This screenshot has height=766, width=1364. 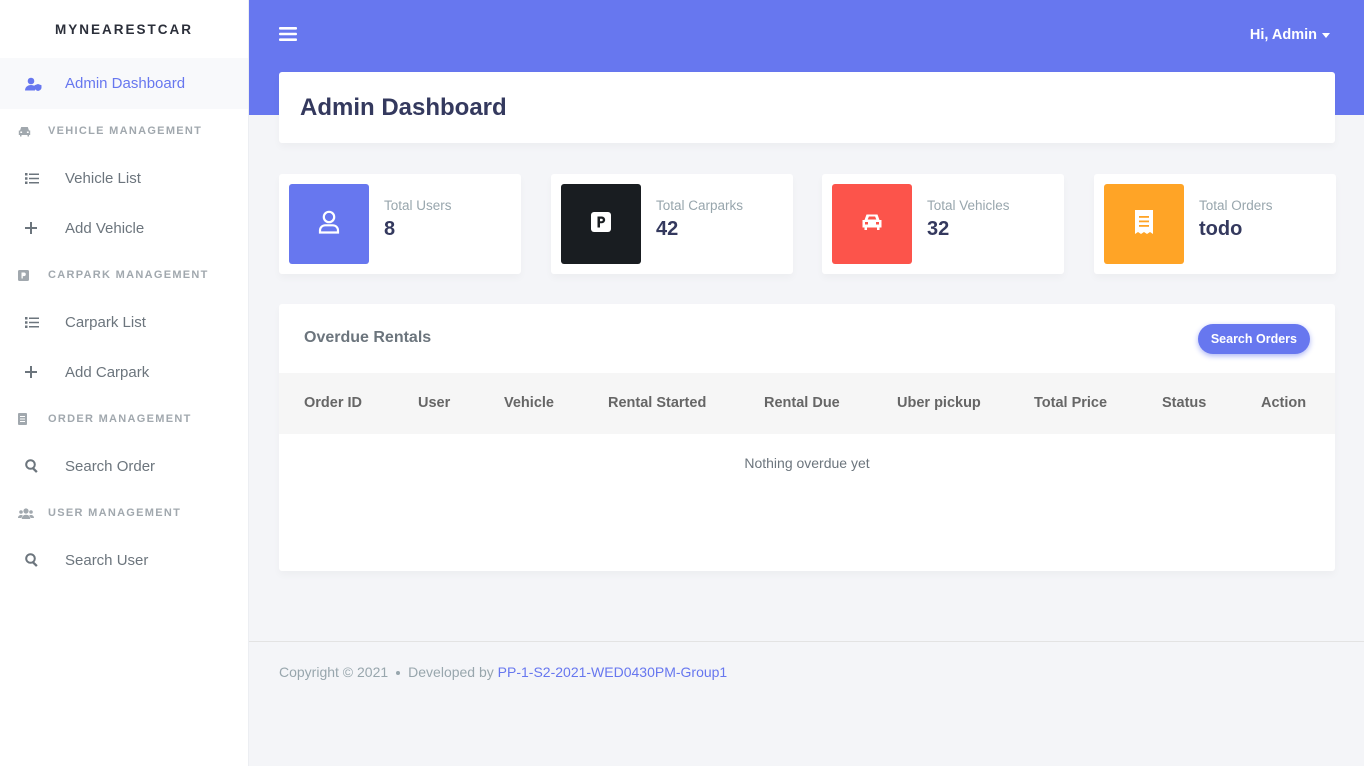 I want to click on column-header-rental-started: Rental Started, so click(x=657, y=403).